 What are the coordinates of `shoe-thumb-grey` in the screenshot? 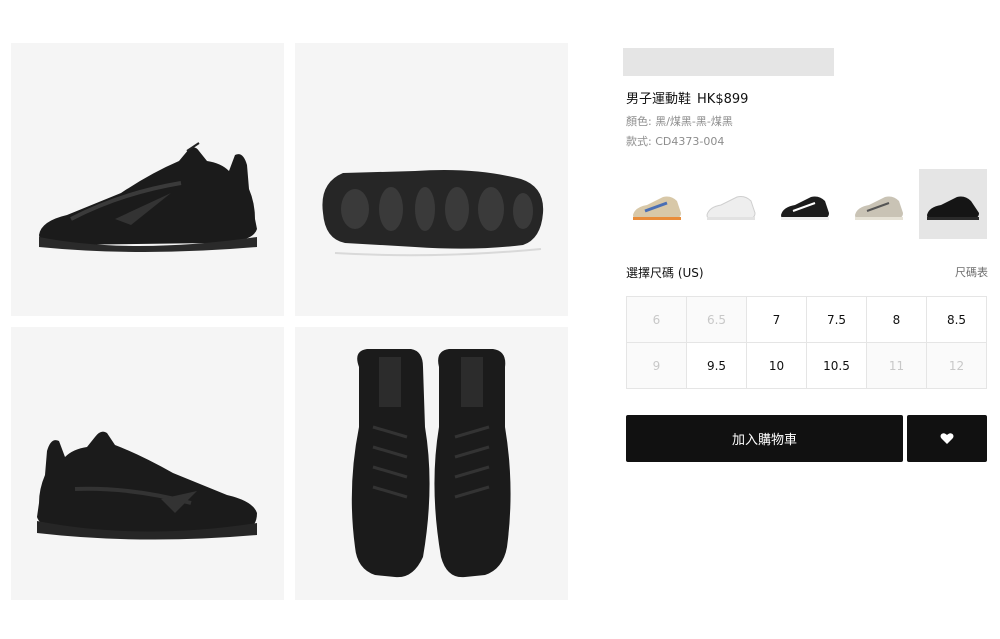 It's located at (879, 208).